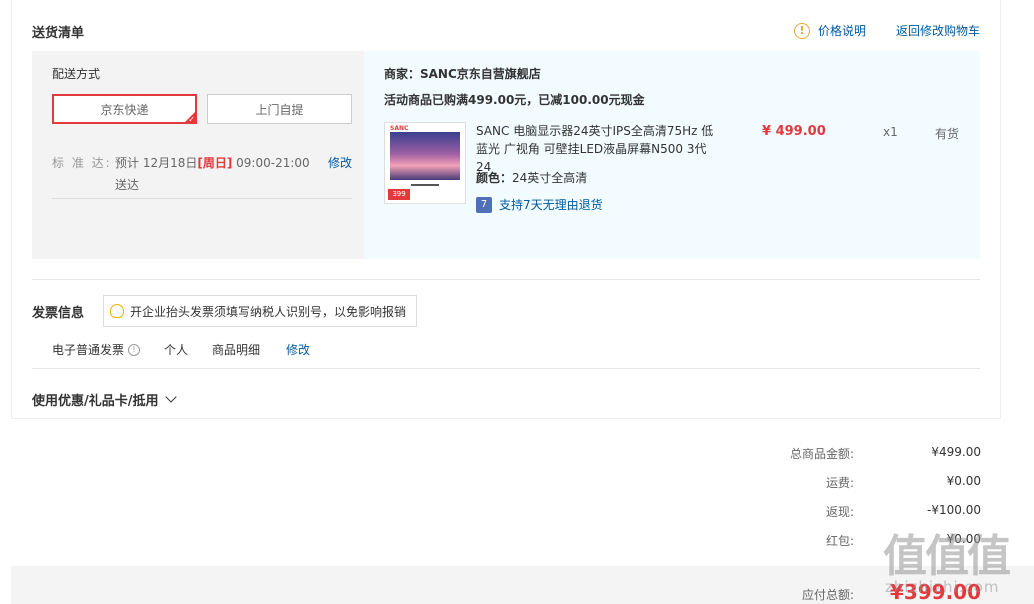 This screenshot has height=604, width=1034. What do you see at coordinates (494, 178) in the screenshot?
I see `color-label: 颜色：` at bounding box center [494, 178].